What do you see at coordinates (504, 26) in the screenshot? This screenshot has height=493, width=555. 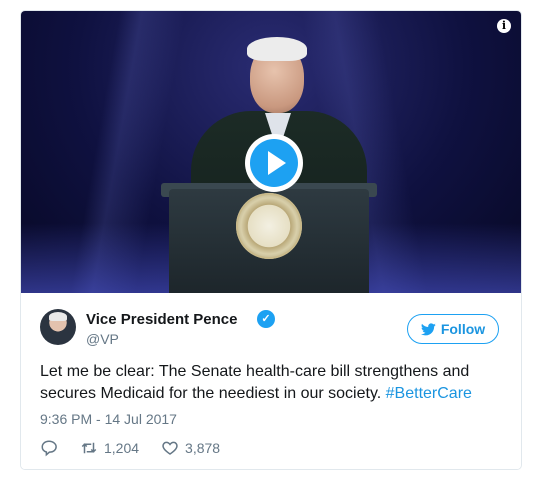 I see `info-icon: i` at bounding box center [504, 26].